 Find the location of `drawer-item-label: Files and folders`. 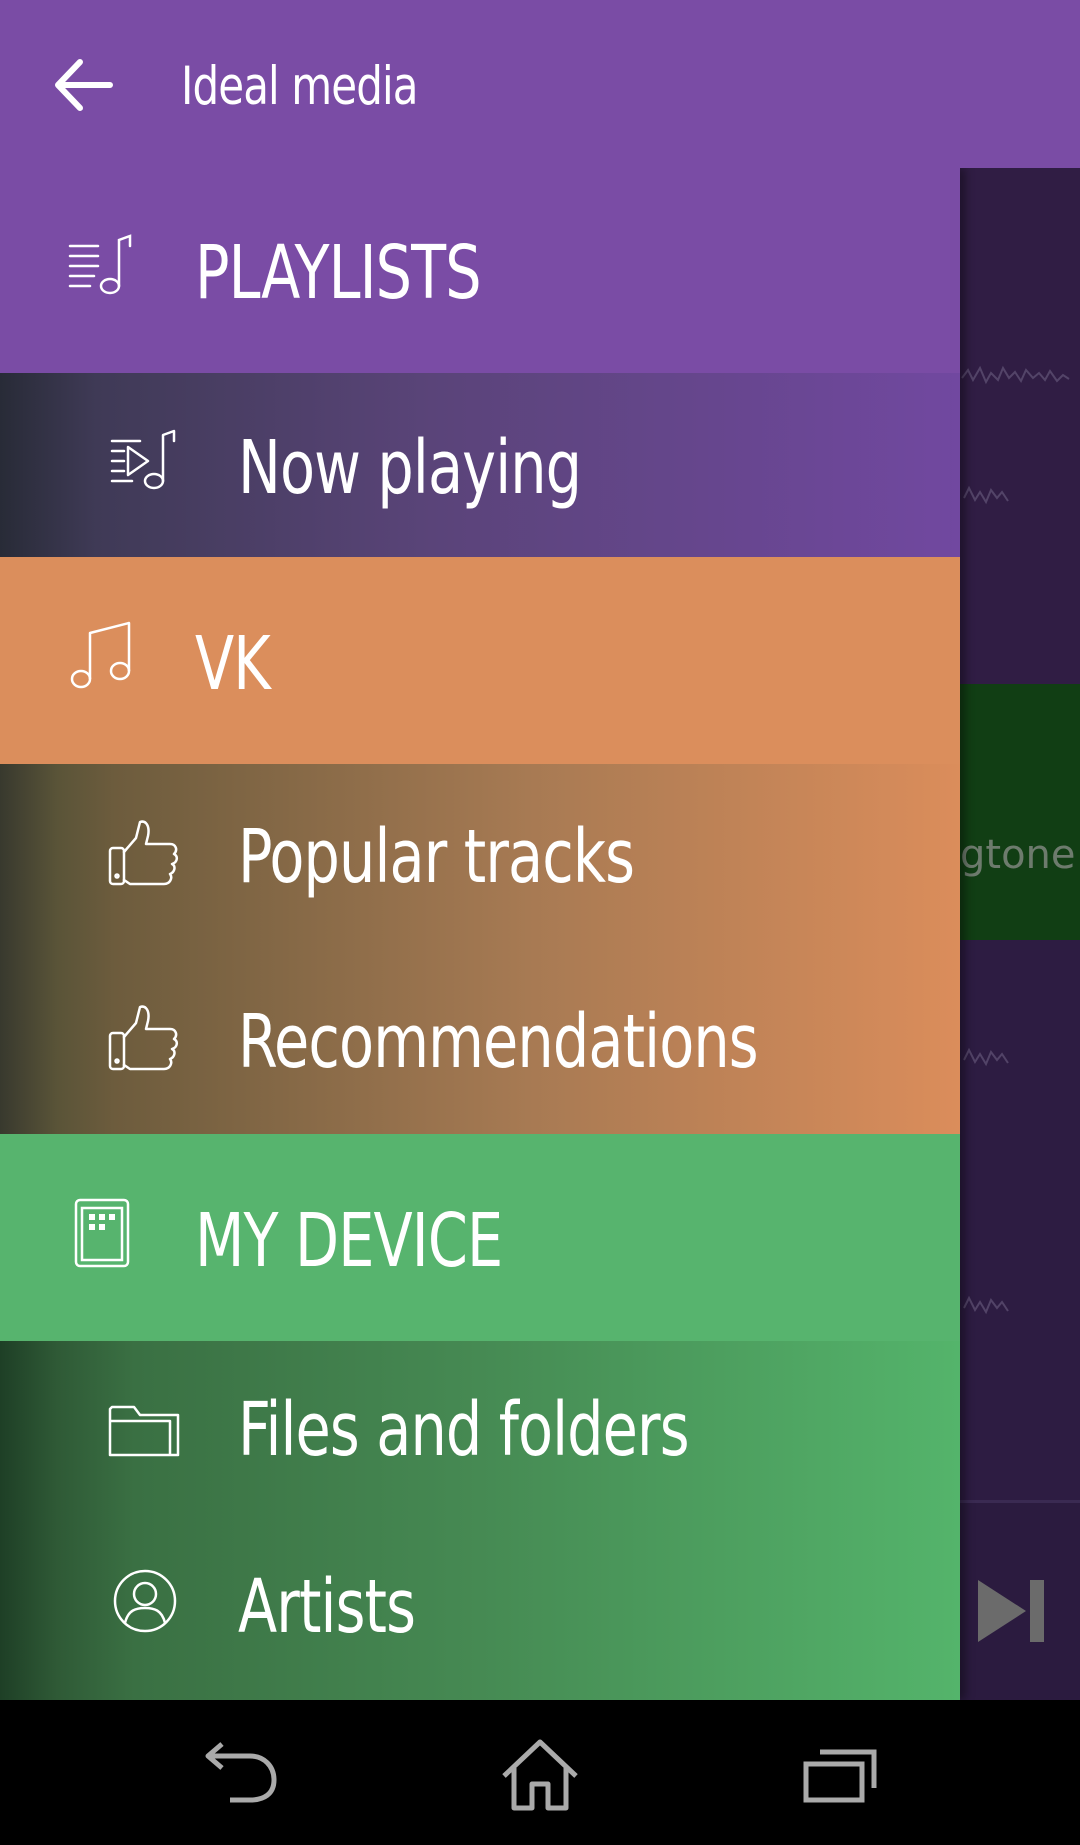

drawer-item-label: Files and folders is located at coordinates (464, 1430).